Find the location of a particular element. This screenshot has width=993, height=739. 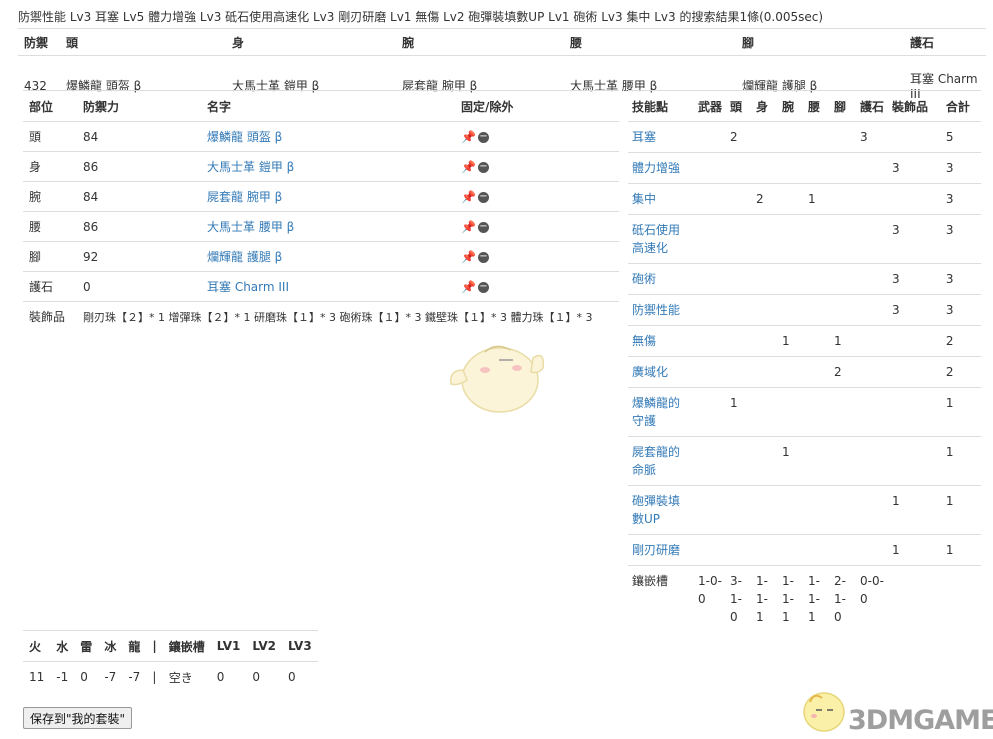

skill-col-header: 裝飾品 is located at coordinates (915, 106).